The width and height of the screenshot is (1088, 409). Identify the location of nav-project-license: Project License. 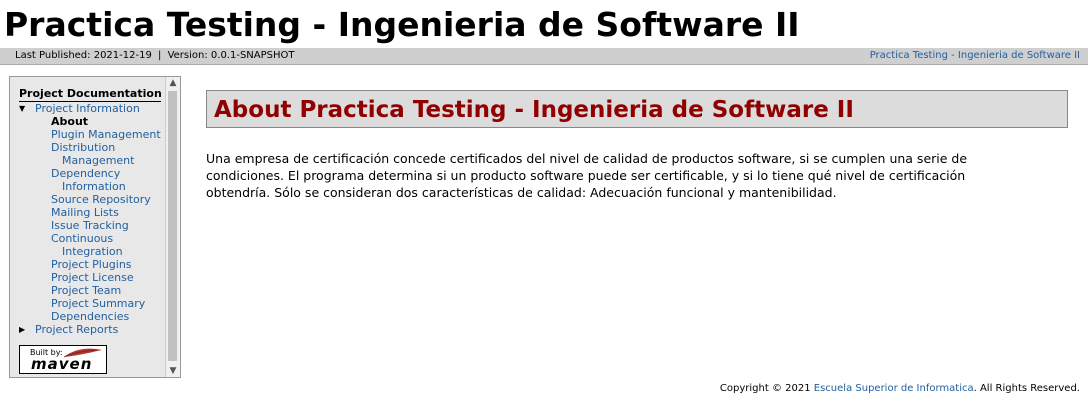
(92, 277).